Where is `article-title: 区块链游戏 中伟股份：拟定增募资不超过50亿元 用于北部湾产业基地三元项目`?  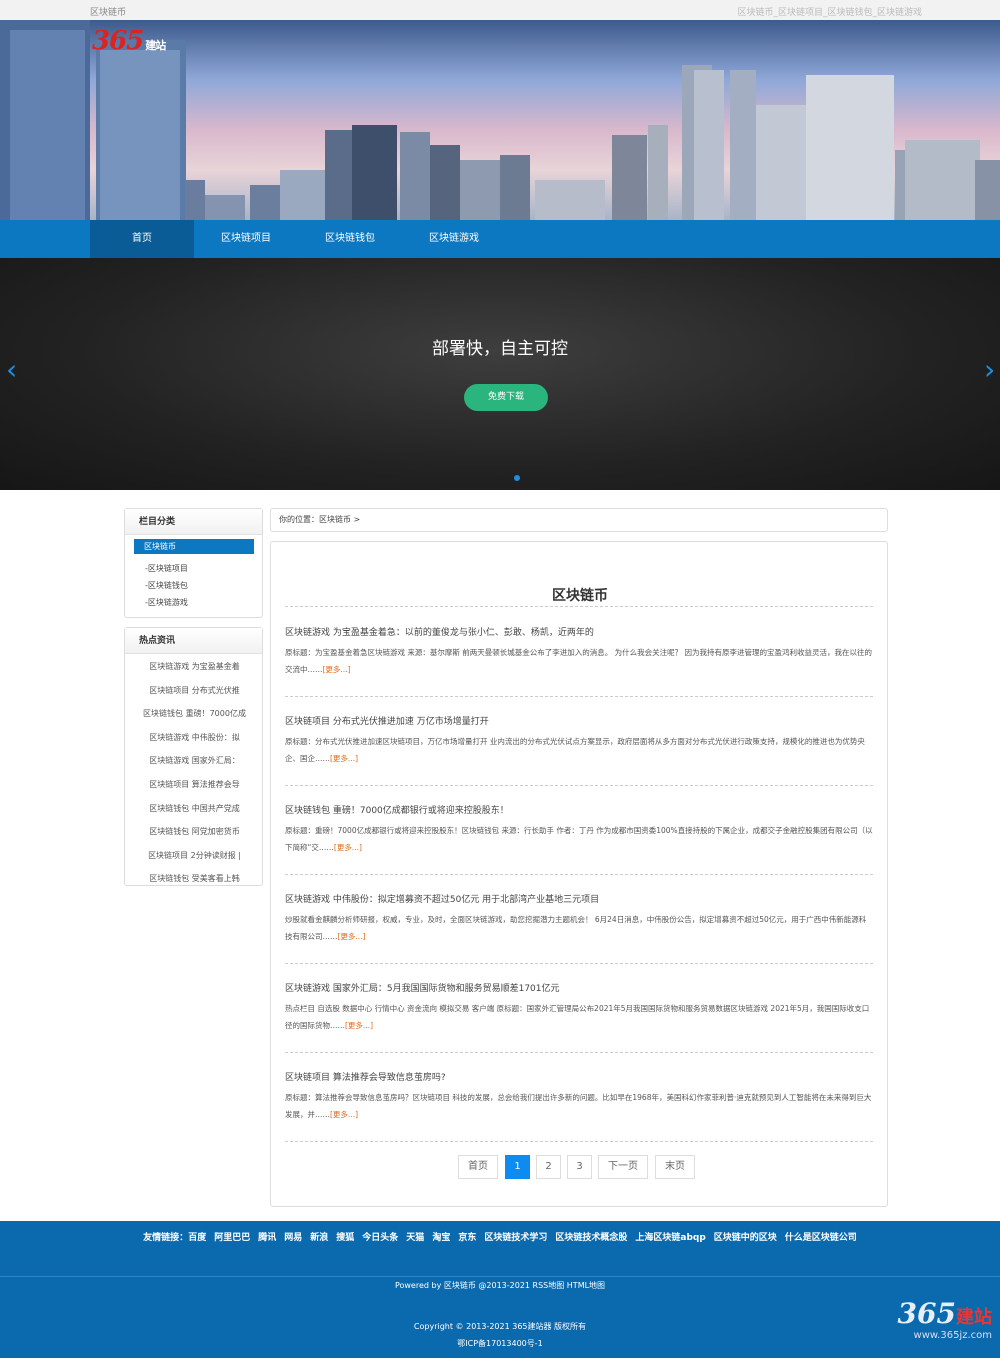
article-title: 区块链游戏 中伟股份：拟定增募资不超过50亿元 用于北部湾产业基地三元项目 is located at coordinates (579, 898).